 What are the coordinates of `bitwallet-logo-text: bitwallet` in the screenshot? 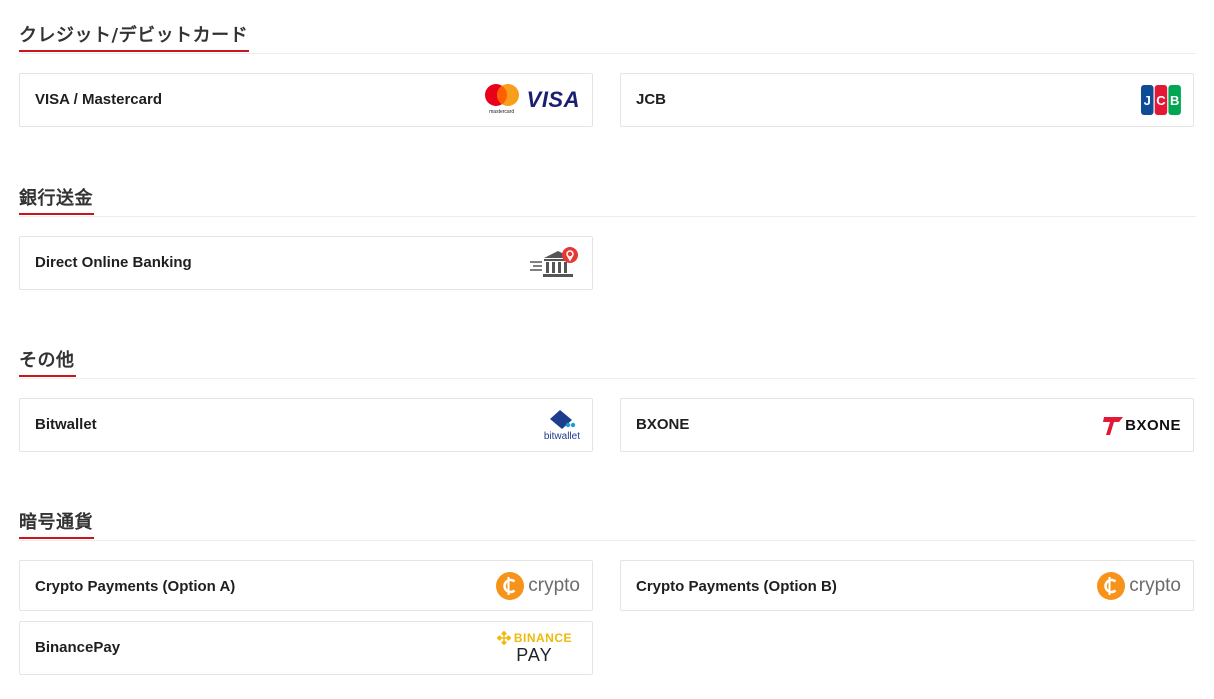 It's located at (561, 436).